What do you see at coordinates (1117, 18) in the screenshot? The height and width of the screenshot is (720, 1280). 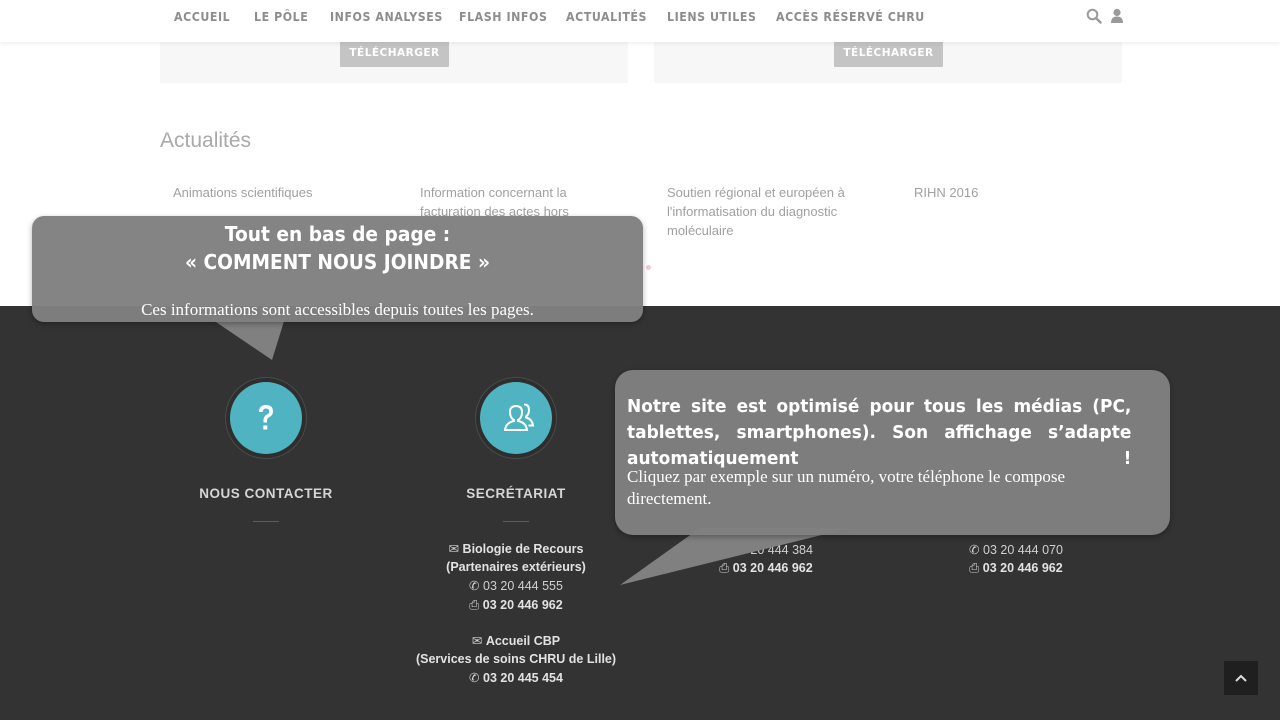 I see `user-icon` at bounding box center [1117, 18].